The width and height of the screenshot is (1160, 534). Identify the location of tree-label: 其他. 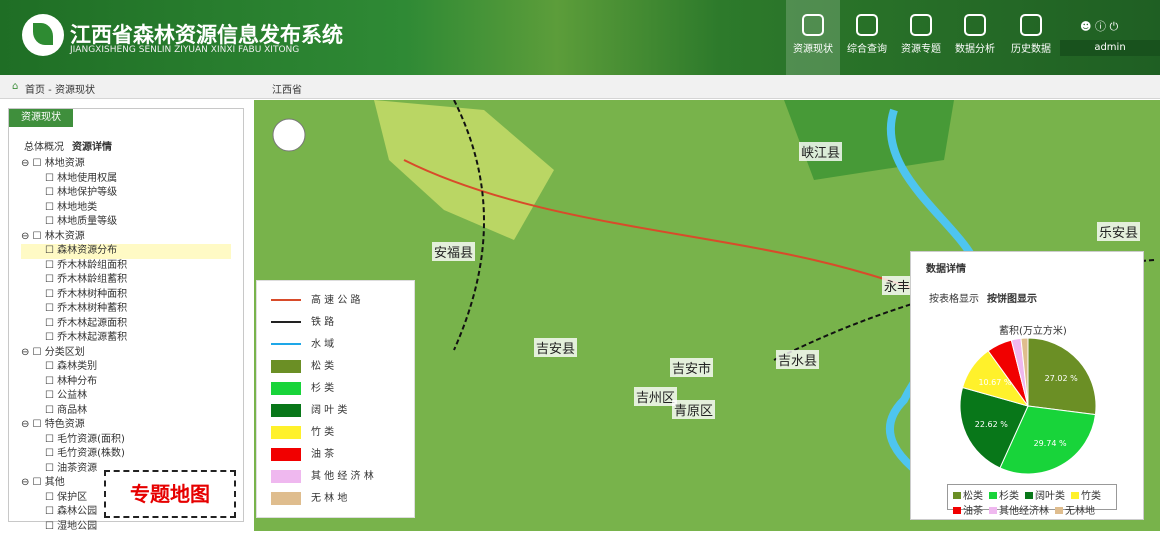
(55, 482).